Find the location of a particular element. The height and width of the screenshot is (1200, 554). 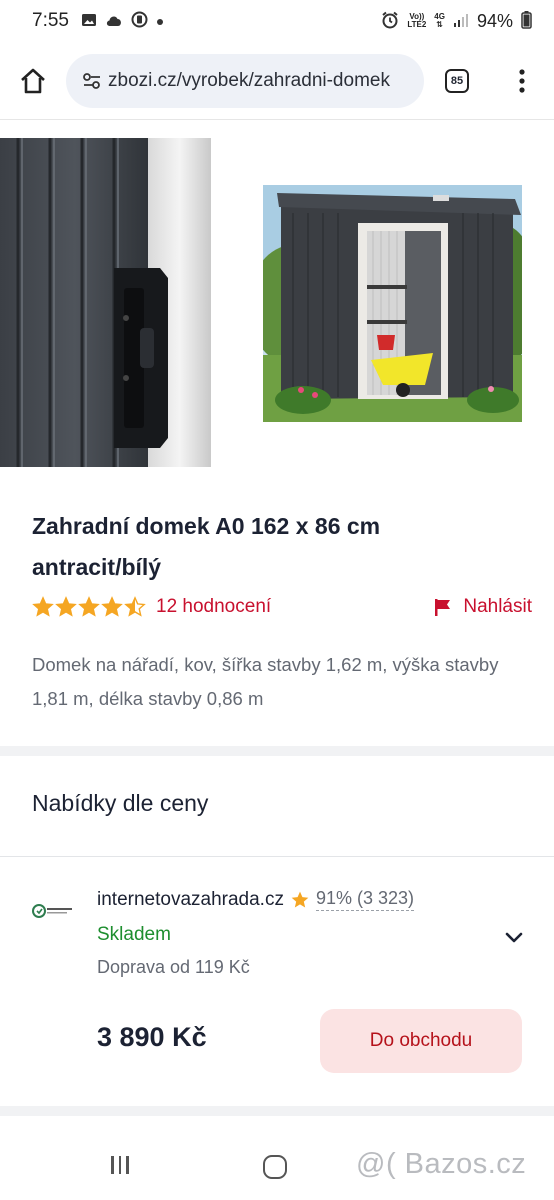

shop-rating: 91% (3 323) is located at coordinates (365, 899).